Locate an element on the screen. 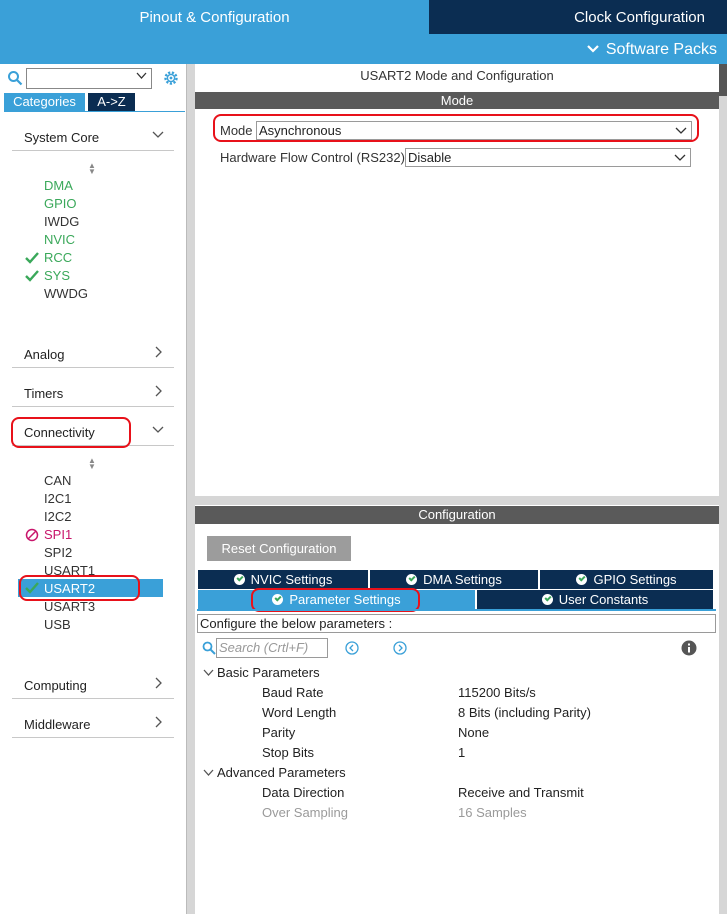 This screenshot has height=914, width=727. category-timers: Timers is located at coordinates (93, 393).